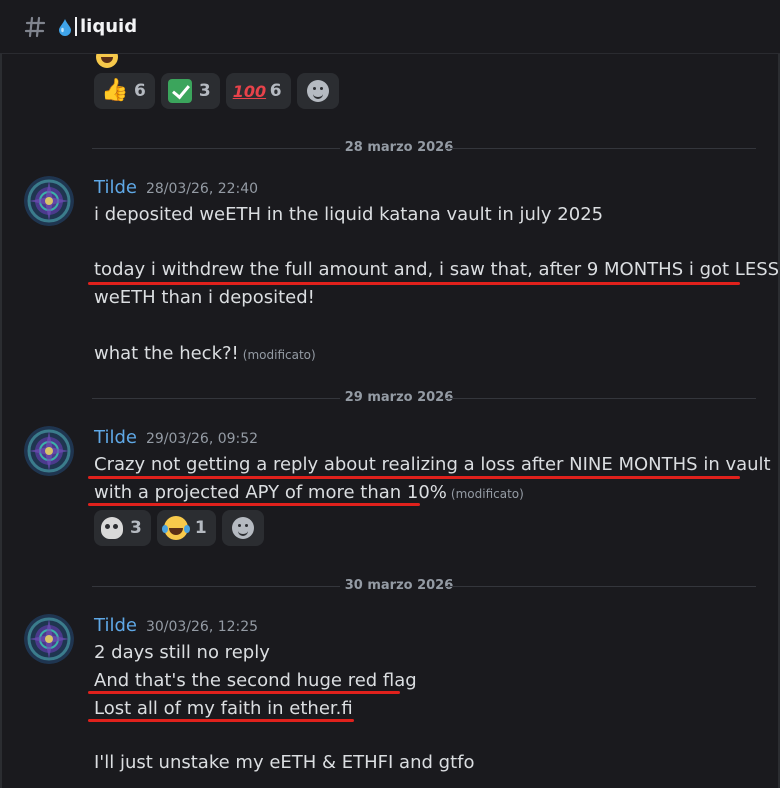 Image resolution: width=780 pixels, height=788 pixels. I want to click on message-header: Tilde 29/03/26, 09:52, so click(176, 437).